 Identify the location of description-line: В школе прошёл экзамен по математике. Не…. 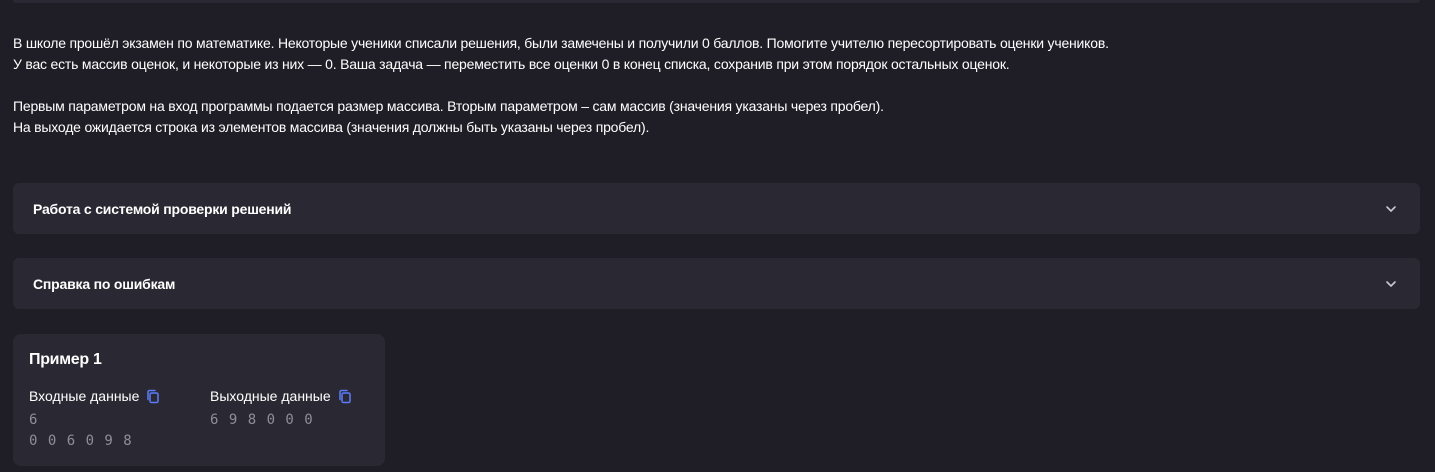
(561, 43).